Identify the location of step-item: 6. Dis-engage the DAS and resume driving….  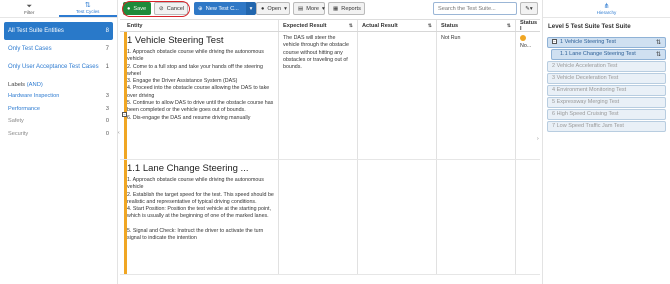
(189, 117).